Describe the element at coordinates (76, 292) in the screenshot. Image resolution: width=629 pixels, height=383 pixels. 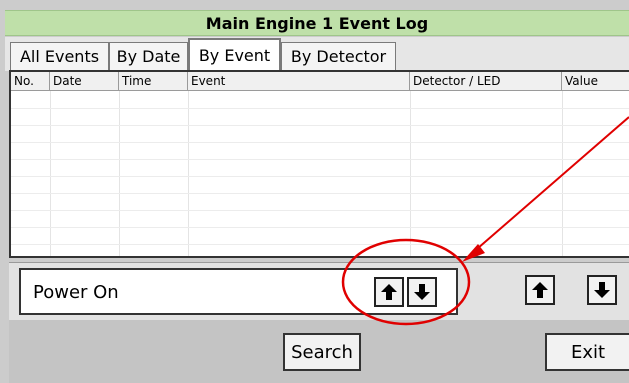
I see `event-search-value: Power On` at that location.